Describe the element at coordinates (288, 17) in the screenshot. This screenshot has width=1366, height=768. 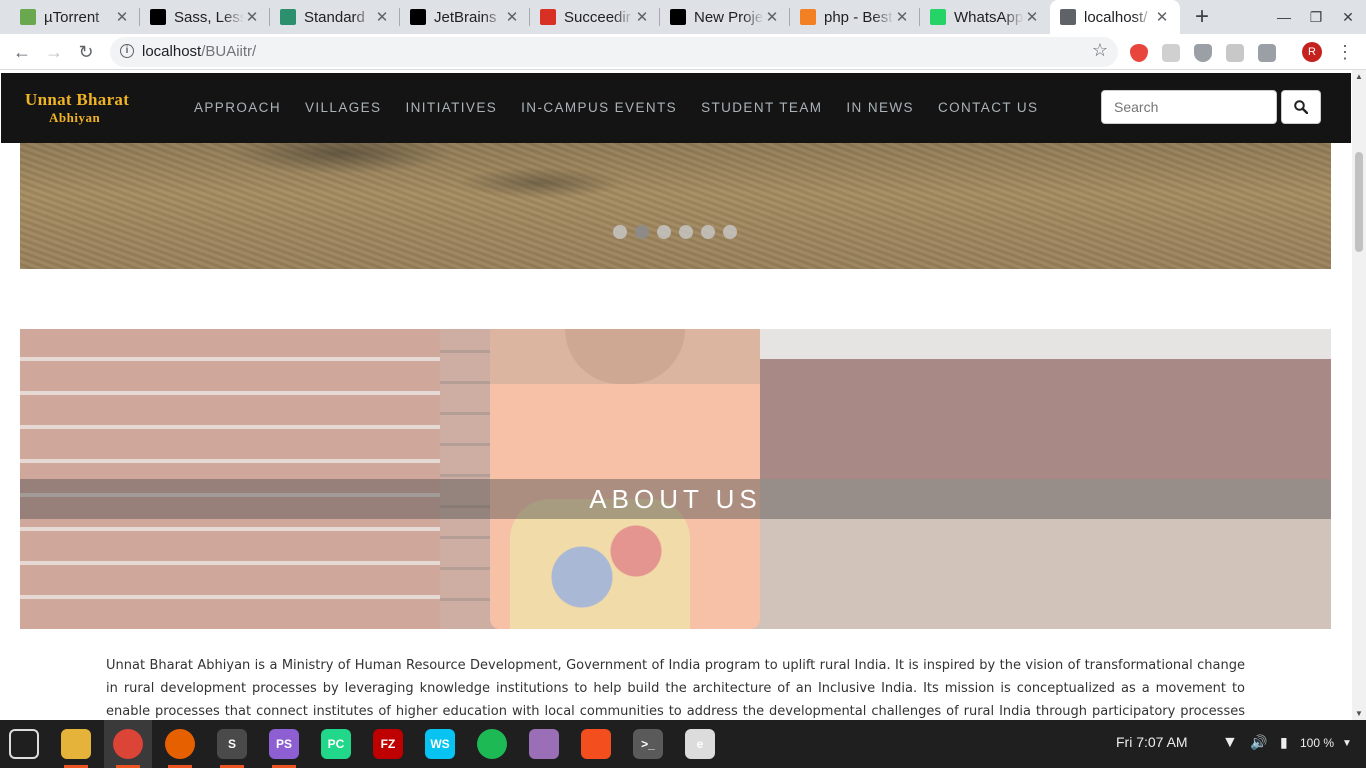
I see `stack-icon` at that location.